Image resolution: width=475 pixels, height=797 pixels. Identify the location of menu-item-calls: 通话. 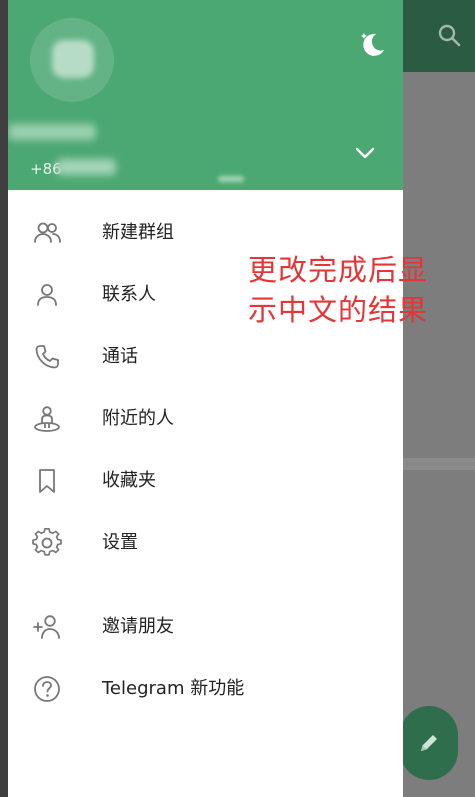
(205, 357).